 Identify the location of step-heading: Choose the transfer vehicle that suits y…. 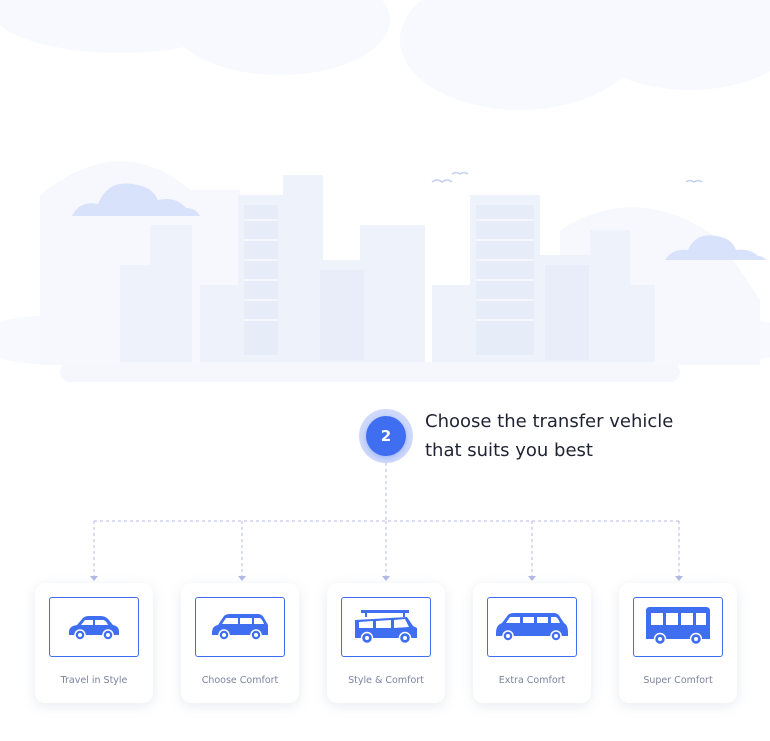
(575, 436).